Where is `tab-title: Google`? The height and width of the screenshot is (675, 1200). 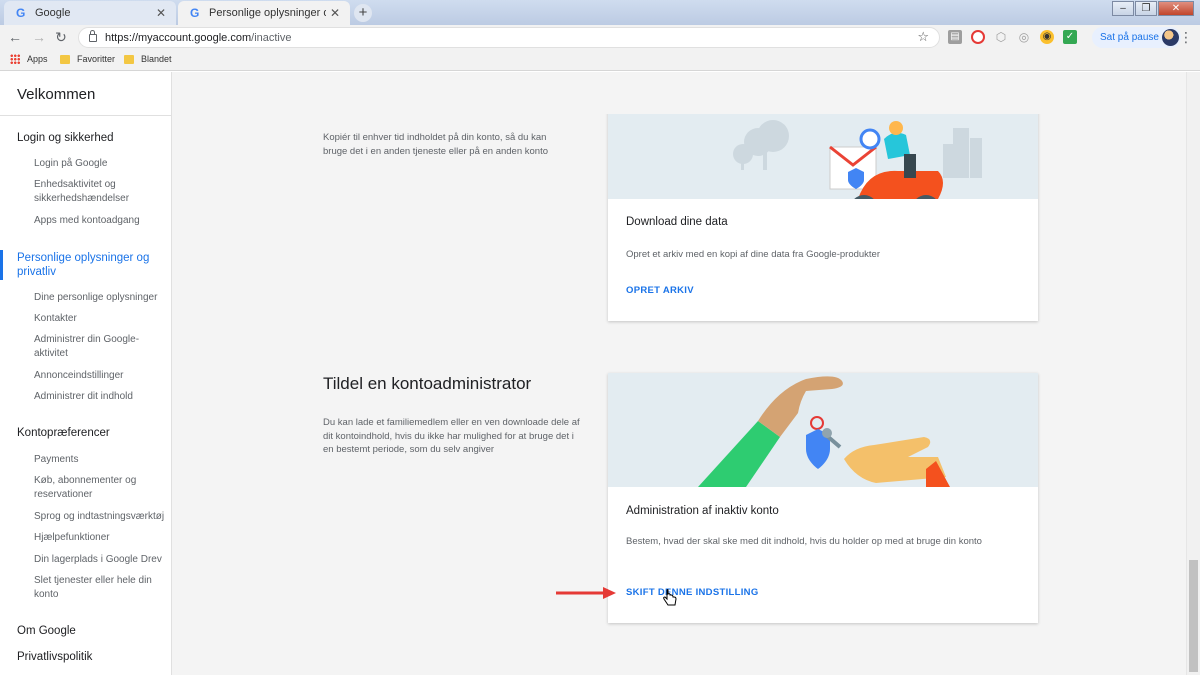 tab-title: Google is located at coordinates (53, 13).